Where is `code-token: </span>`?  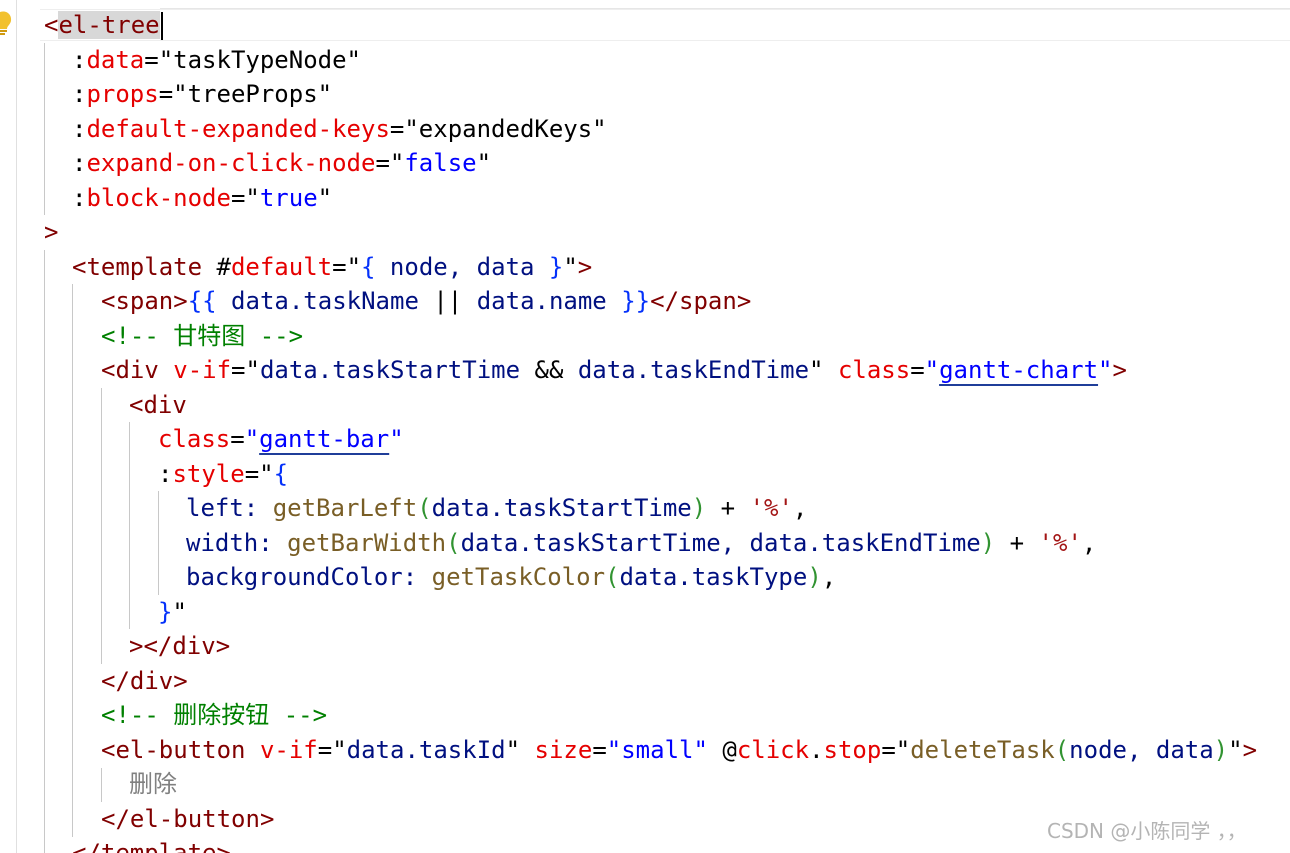
code-token: </span> is located at coordinates (701, 301).